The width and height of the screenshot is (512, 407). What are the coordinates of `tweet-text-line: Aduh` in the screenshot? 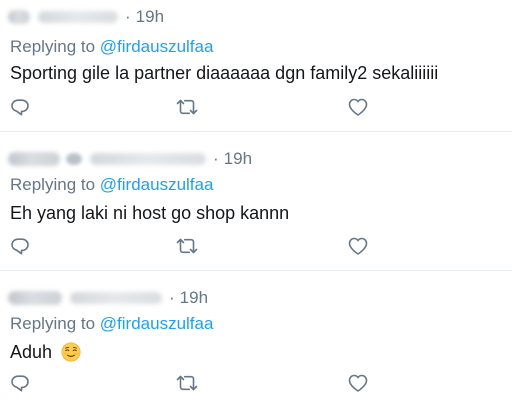 It's located at (45, 352).